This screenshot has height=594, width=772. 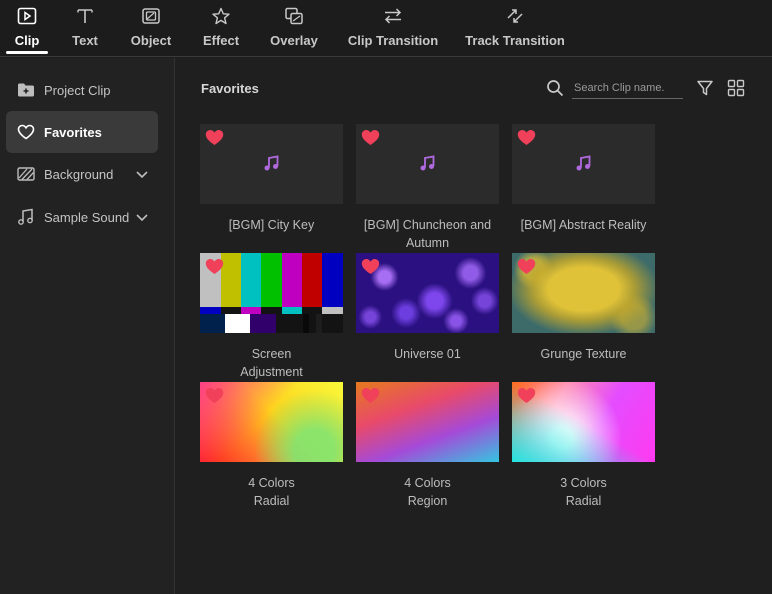 What do you see at coordinates (515, 40) in the screenshot?
I see `tab-label: Track Transition` at bounding box center [515, 40].